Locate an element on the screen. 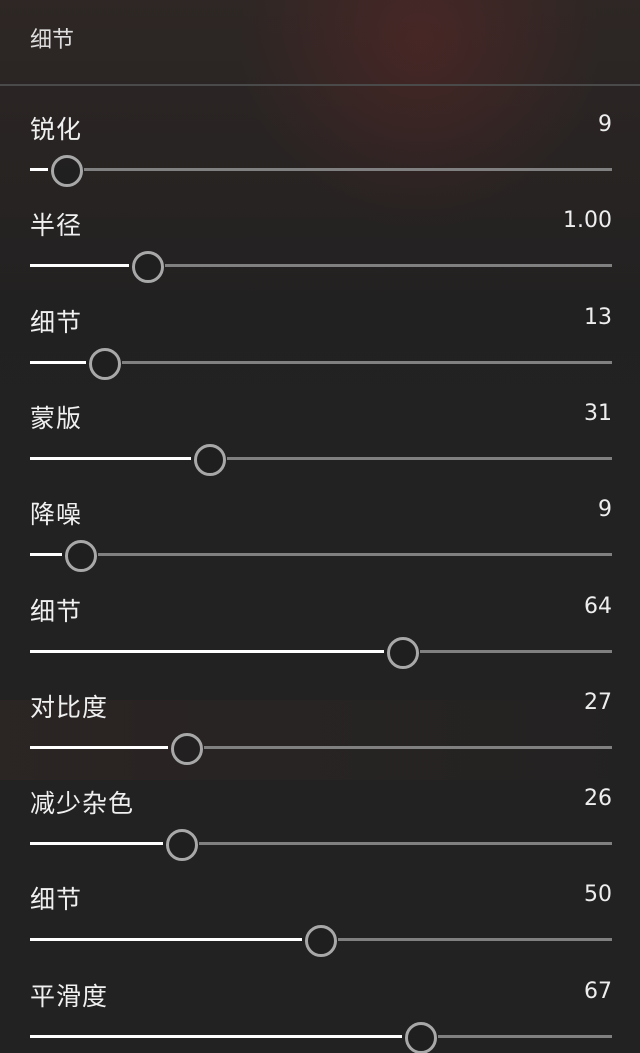 The height and width of the screenshot is (1053, 640). slider-row: 蒙版 31 is located at coordinates (320, 433).